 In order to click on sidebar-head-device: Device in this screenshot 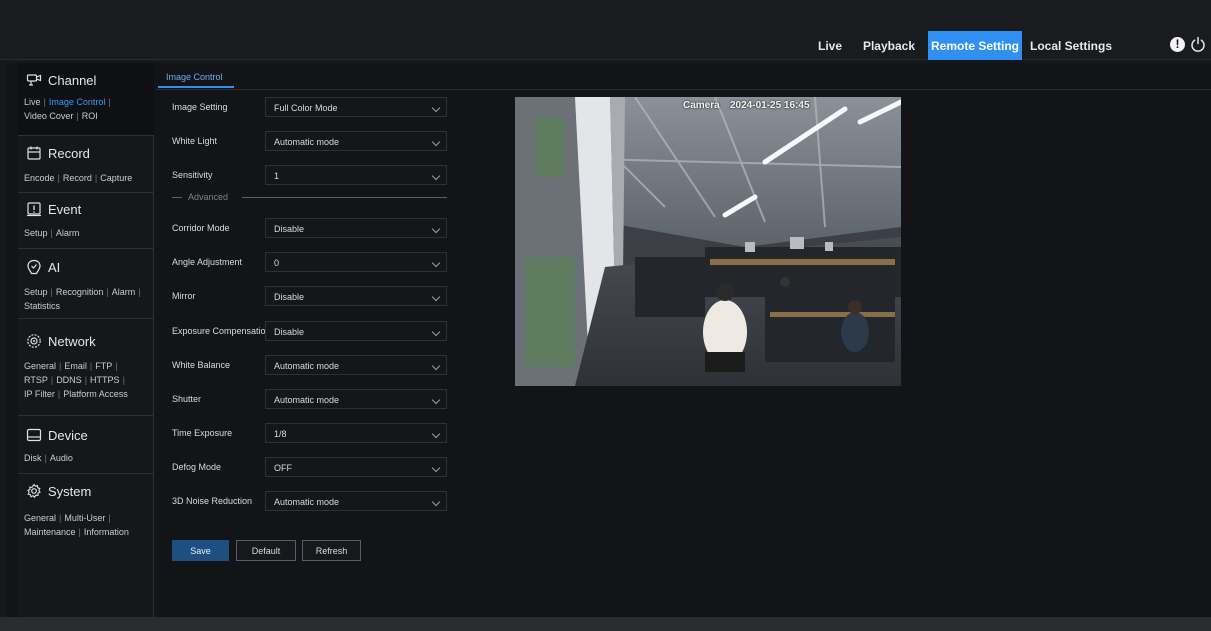, I will do `click(57, 435)`.